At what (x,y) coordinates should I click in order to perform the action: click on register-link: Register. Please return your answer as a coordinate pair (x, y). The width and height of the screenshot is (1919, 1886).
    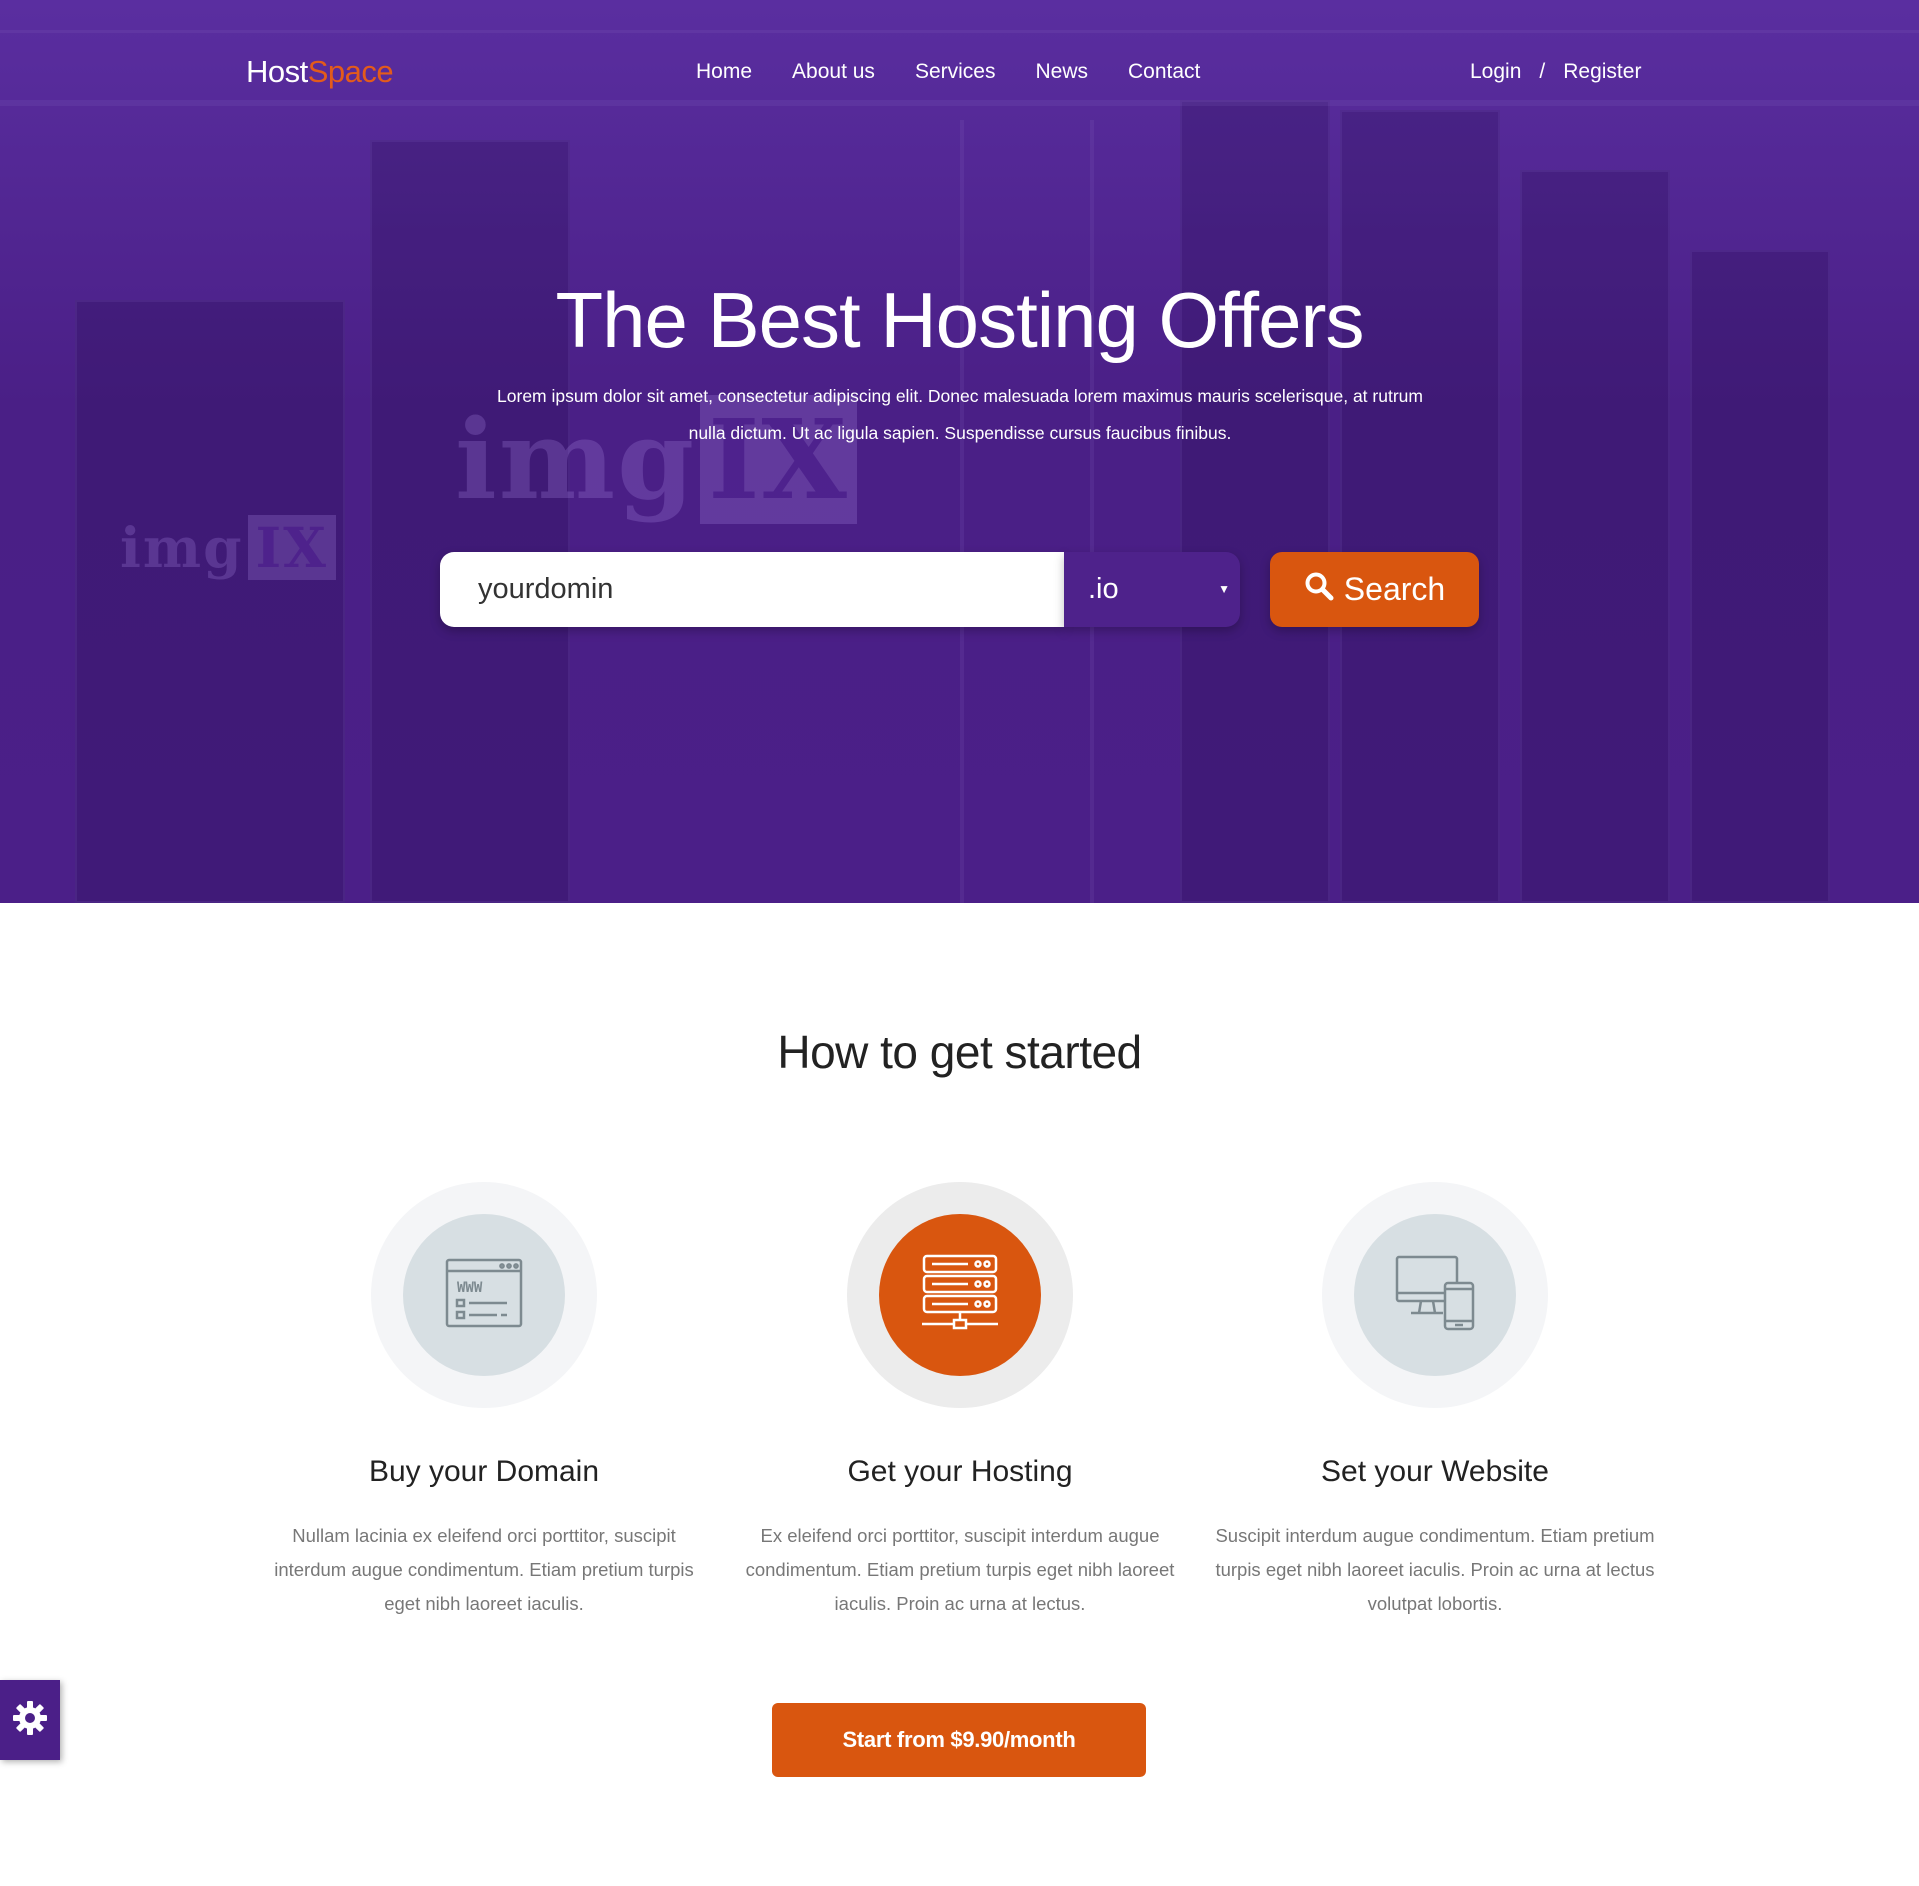
    Looking at the image, I should click on (1602, 72).